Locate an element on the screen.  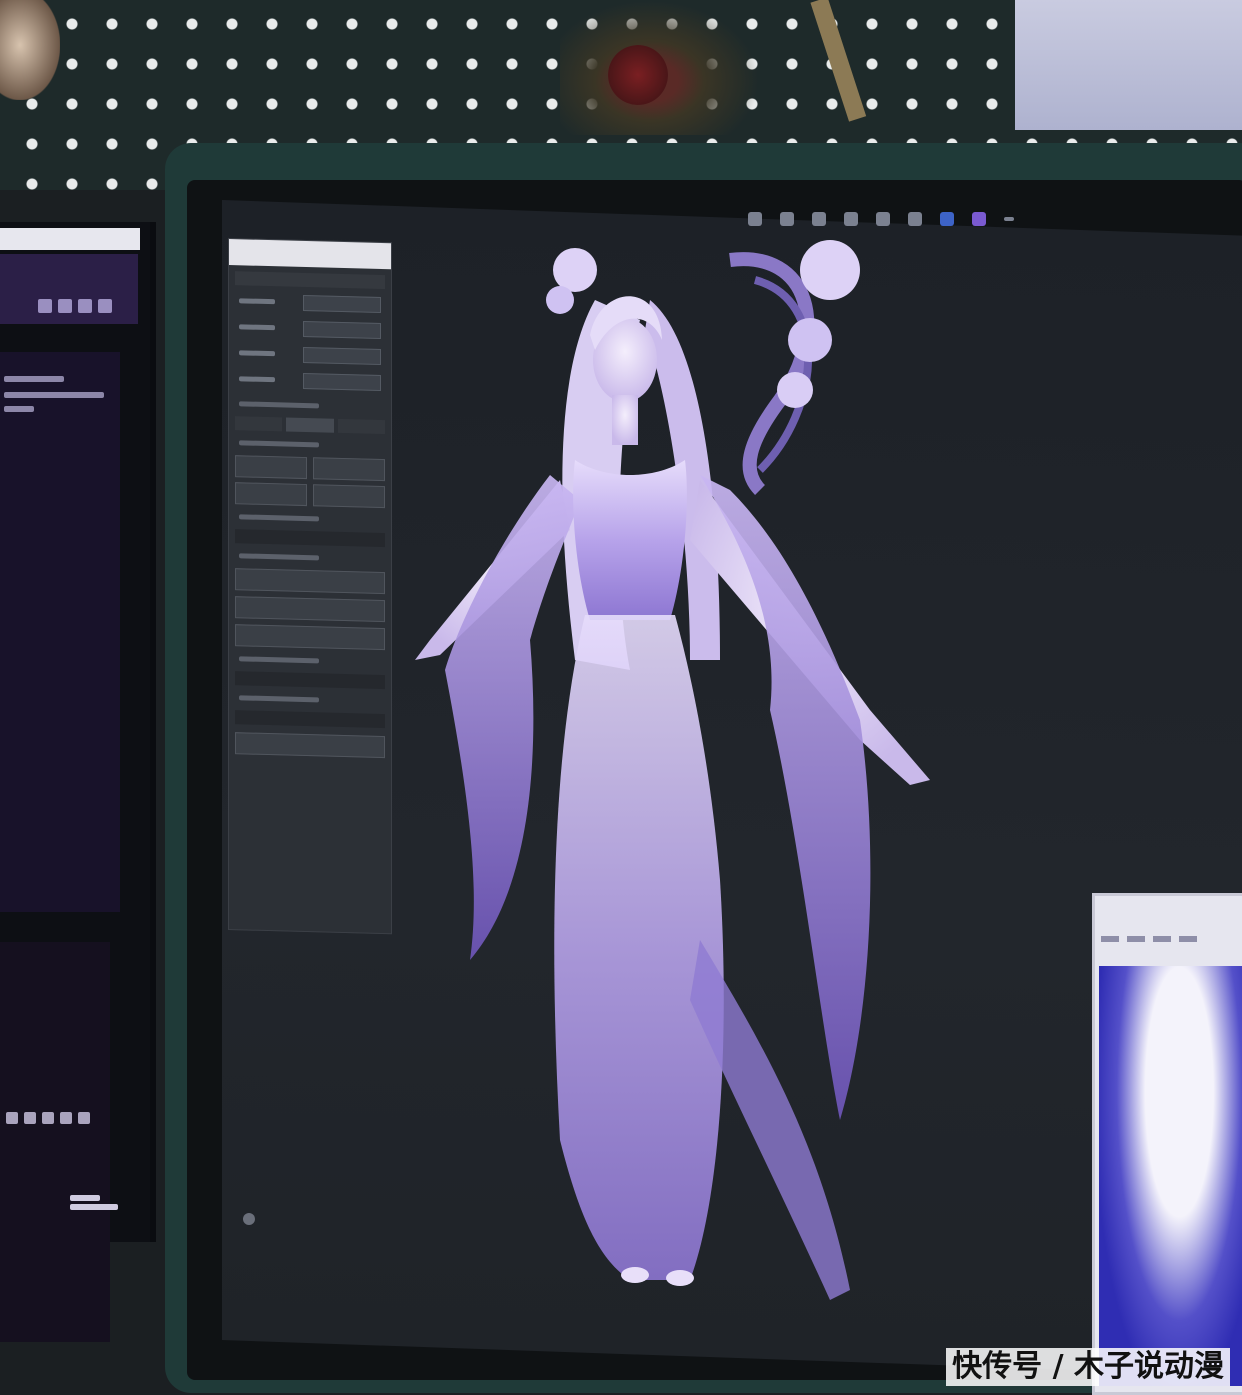
left-monitor-titlebar is located at coordinates (70, 239).